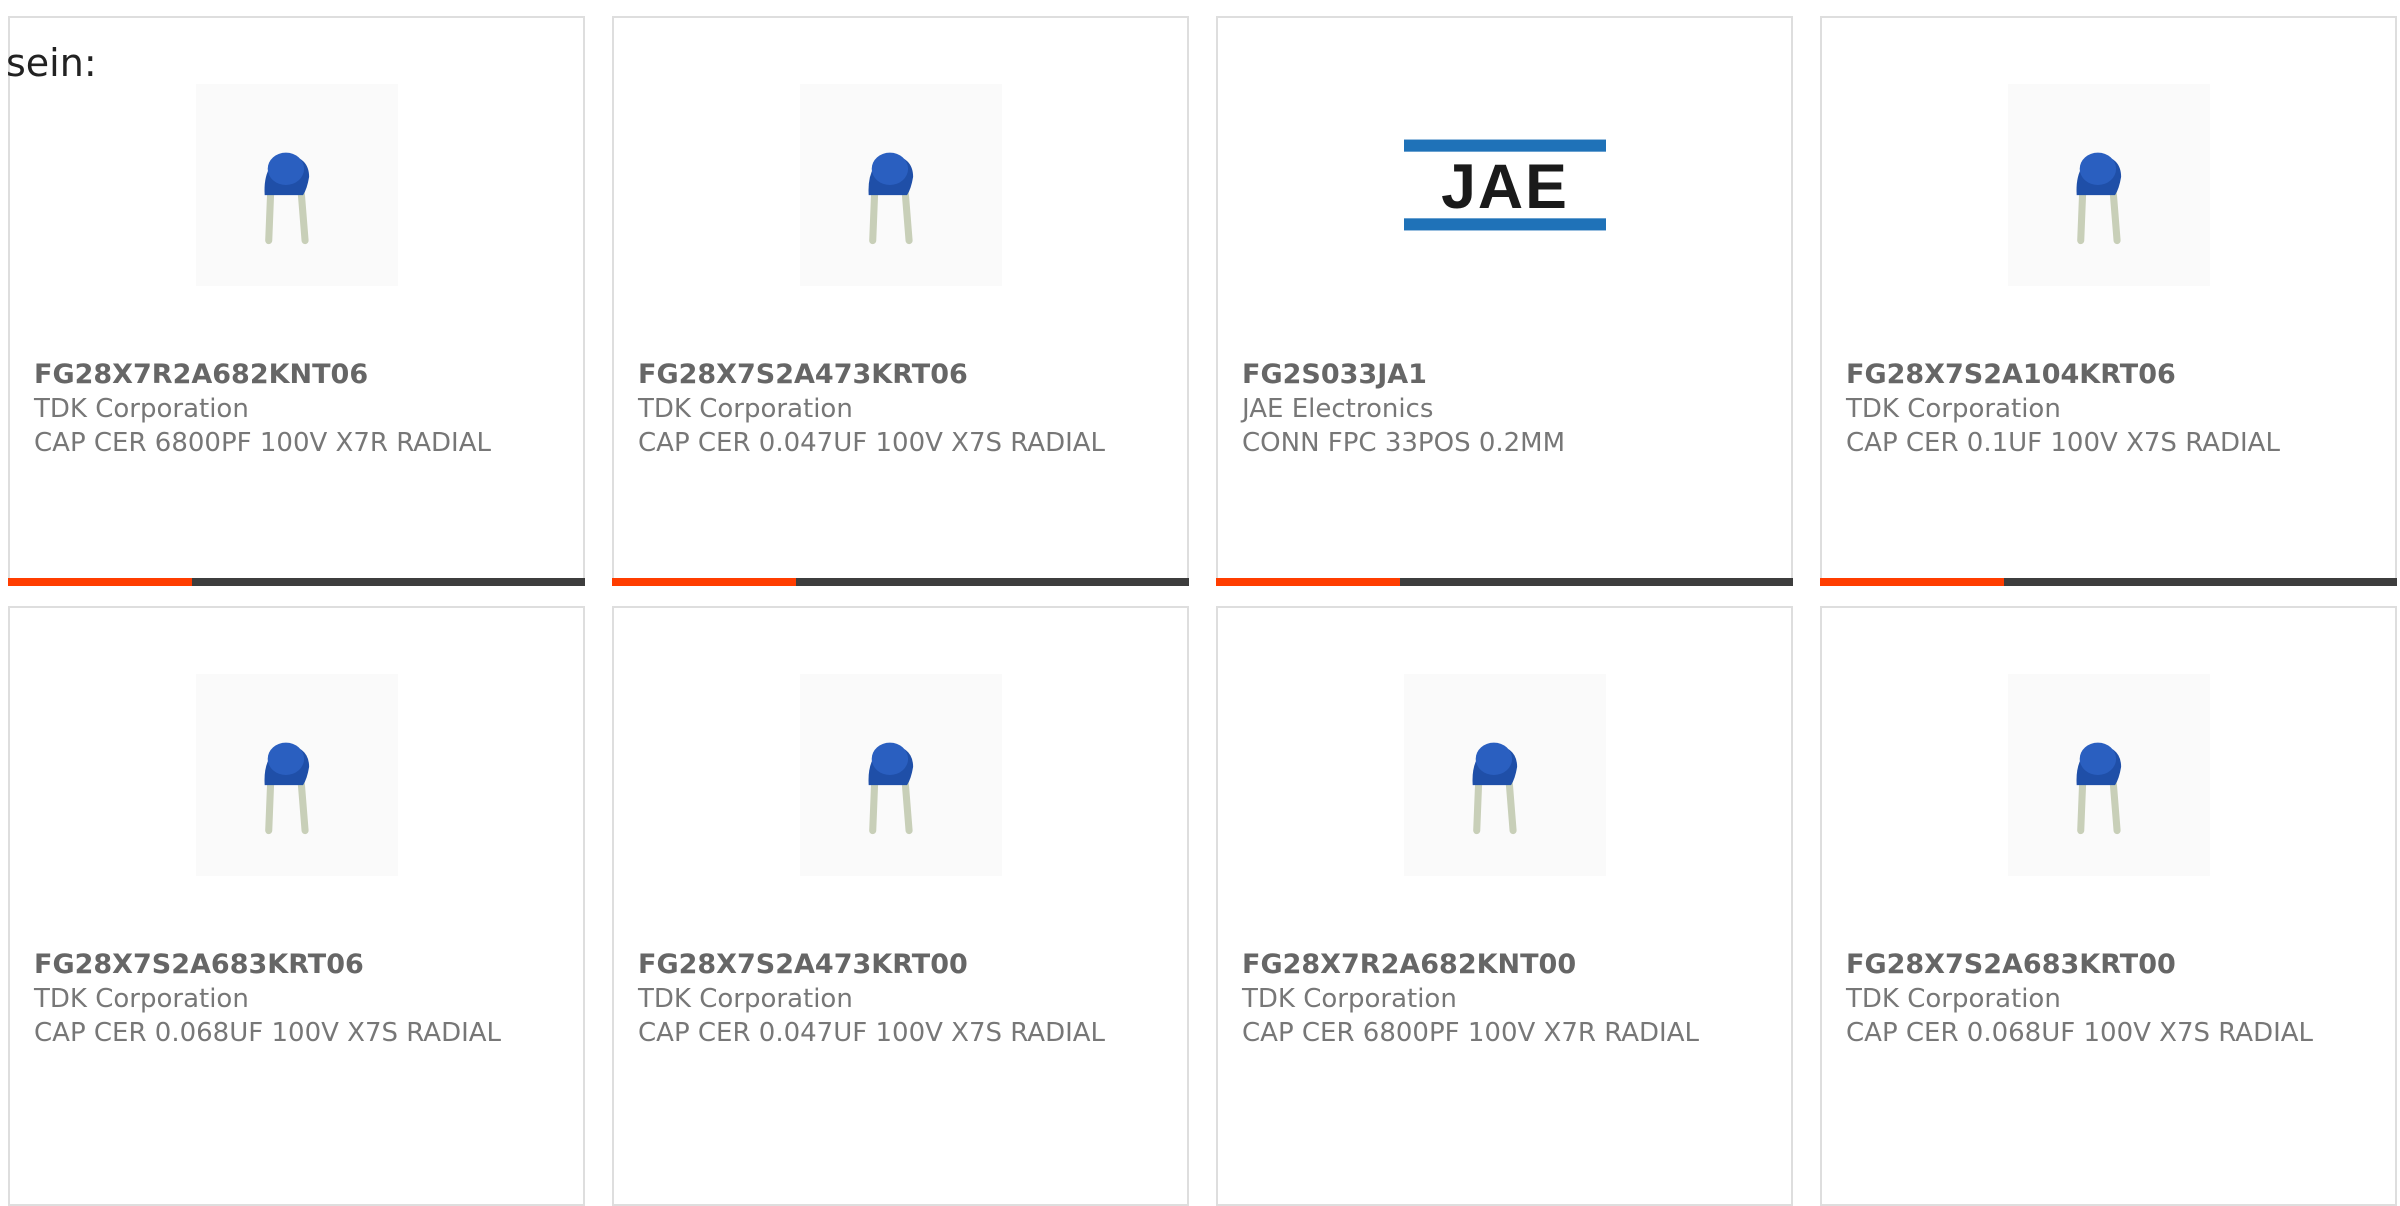 This screenshot has width=2400, height=1206. What do you see at coordinates (1506, 965) in the screenshot?
I see `part-number-link: FG28X7R2A682KNT00` at bounding box center [1506, 965].